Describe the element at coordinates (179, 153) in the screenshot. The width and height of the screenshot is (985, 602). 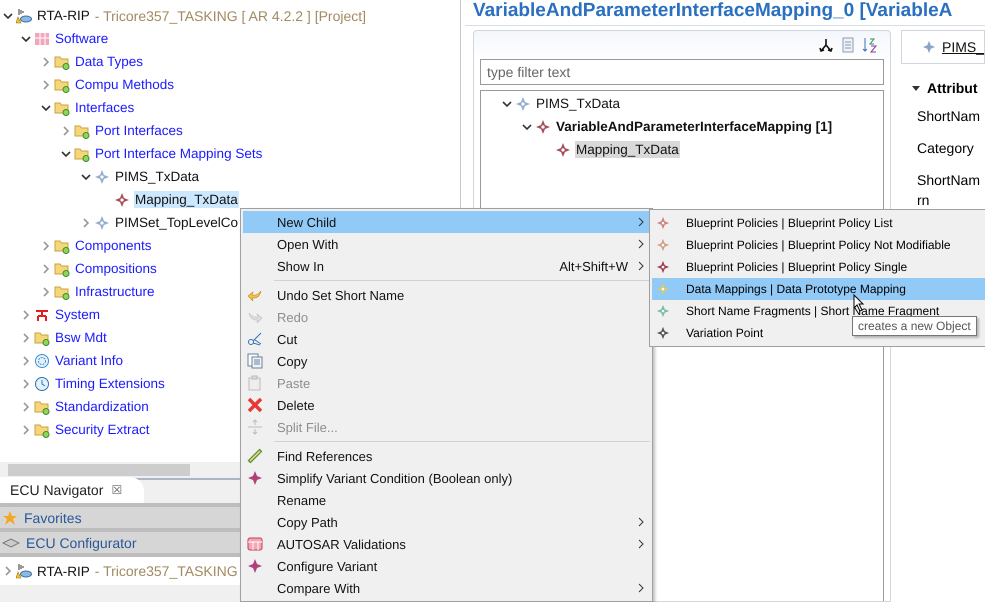
I see `tree-item: Port Interface Mapping Sets` at that location.